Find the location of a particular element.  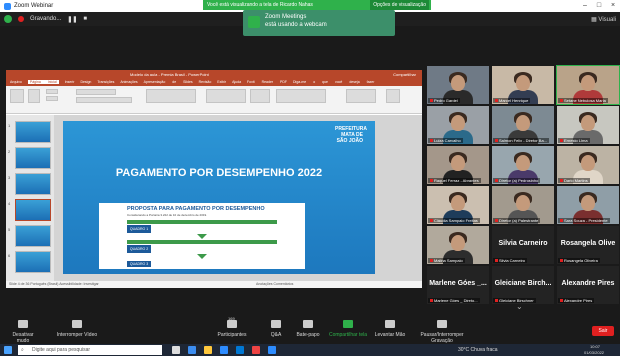

participant-tile: Ernesto Lima is located at coordinates (588, 125).